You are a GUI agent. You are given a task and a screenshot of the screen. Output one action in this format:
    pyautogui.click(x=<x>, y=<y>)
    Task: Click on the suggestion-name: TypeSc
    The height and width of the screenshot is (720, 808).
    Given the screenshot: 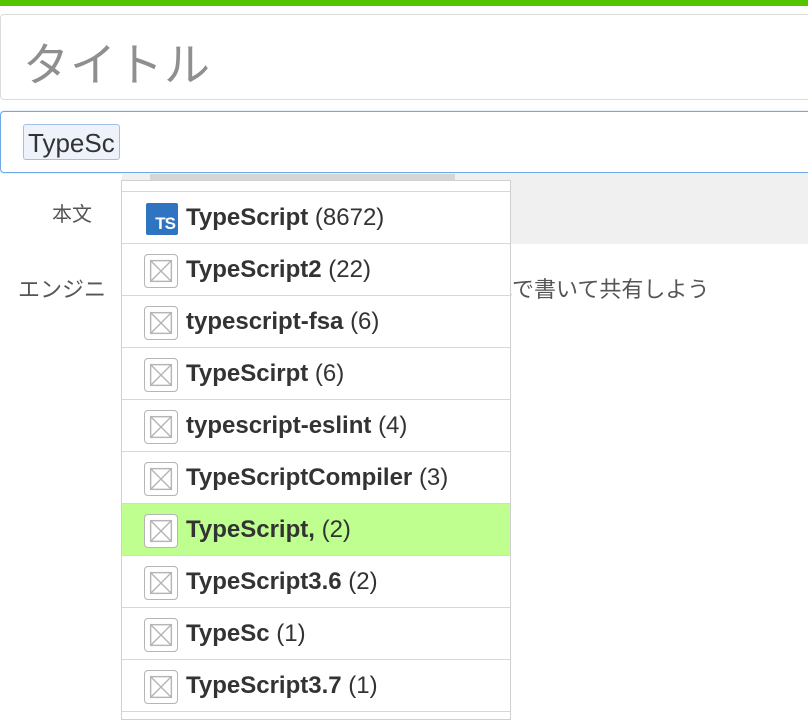 What is the action you would take?
    pyautogui.click(x=228, y=633)
    